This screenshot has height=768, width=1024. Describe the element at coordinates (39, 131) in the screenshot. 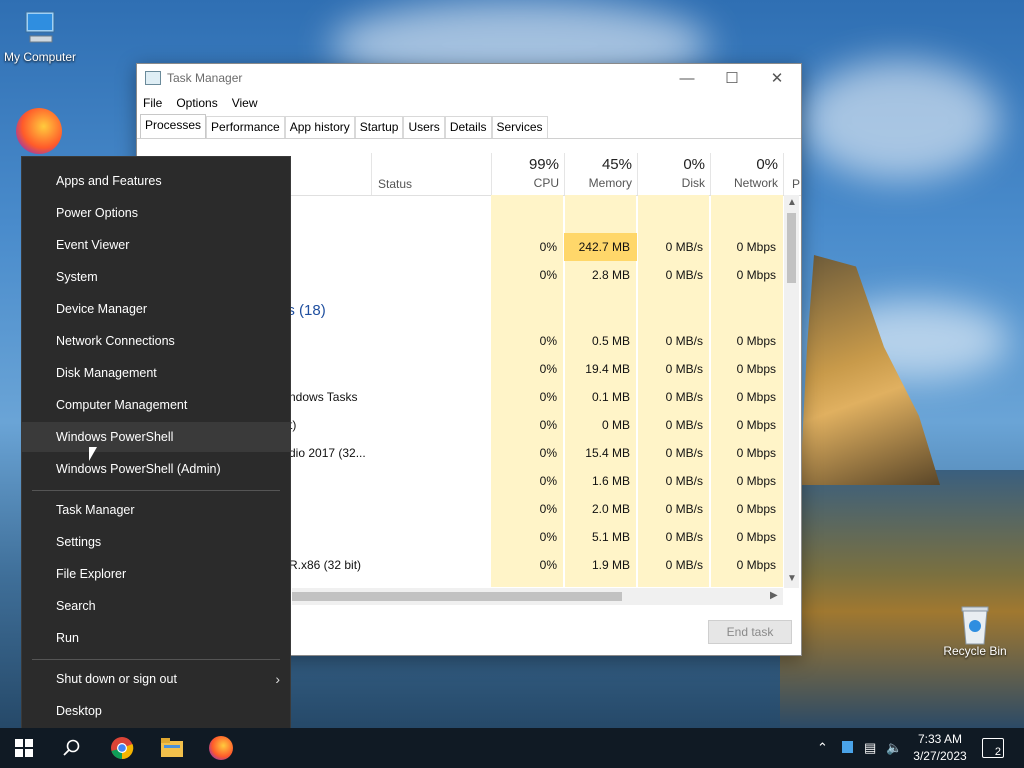

I see `firefox-desktop-icon` at that location.